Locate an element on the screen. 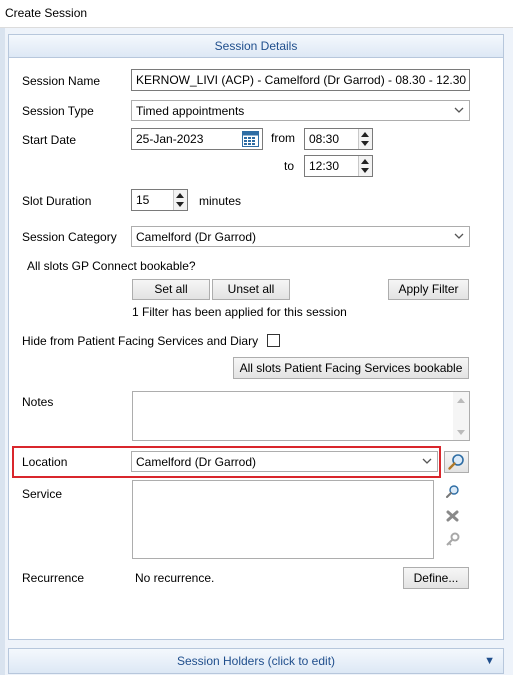  service-list is located at coordinates (283, 519).